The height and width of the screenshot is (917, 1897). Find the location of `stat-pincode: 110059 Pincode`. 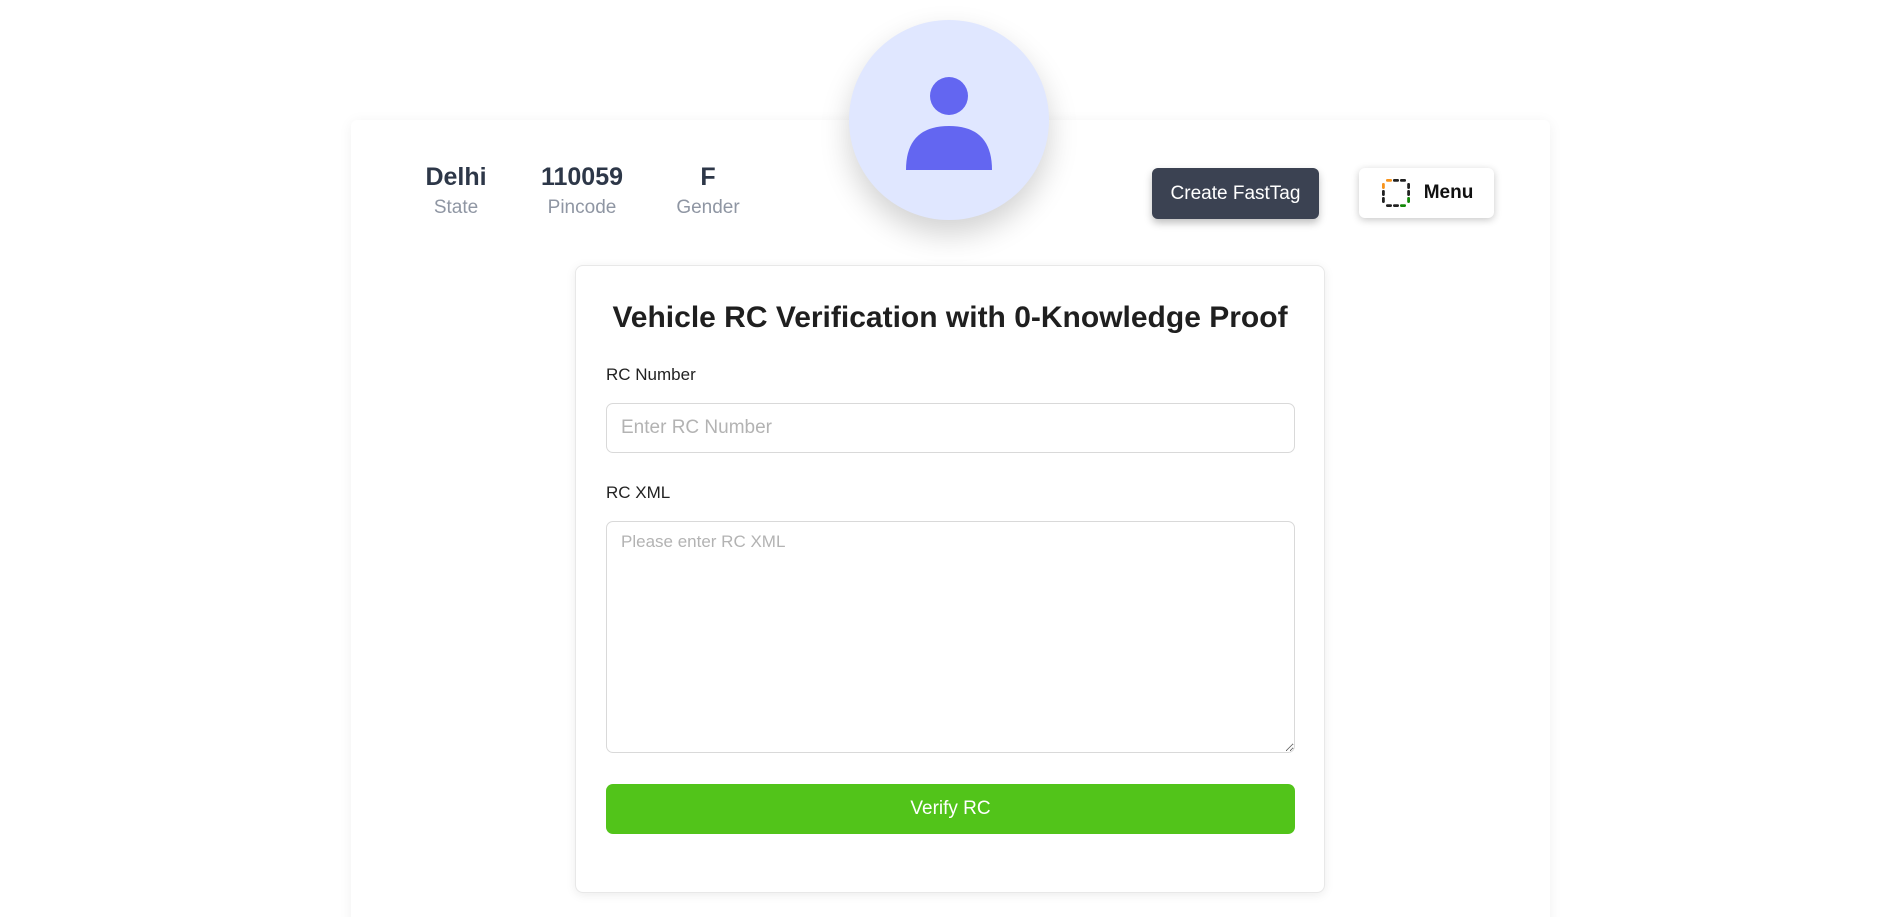

stat-pincode: 110059 Pincode is located at coordinates (582, 191).